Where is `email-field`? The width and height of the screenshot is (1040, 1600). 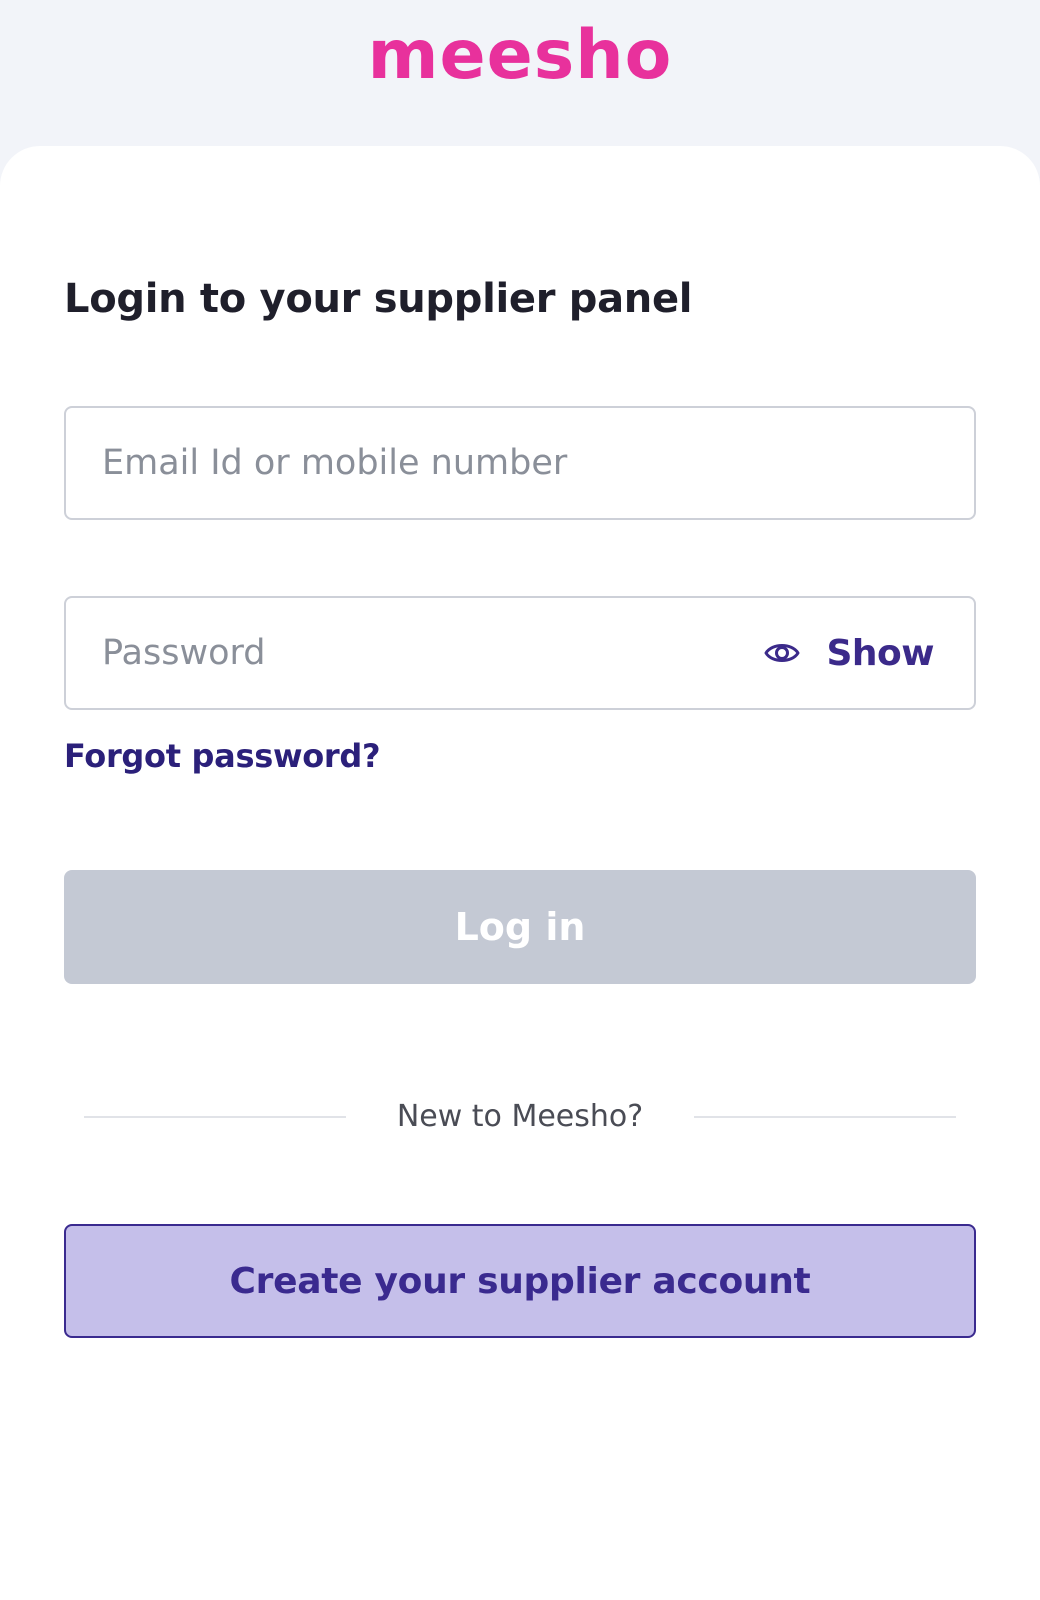
email-field is located at coordinates (520, 463).